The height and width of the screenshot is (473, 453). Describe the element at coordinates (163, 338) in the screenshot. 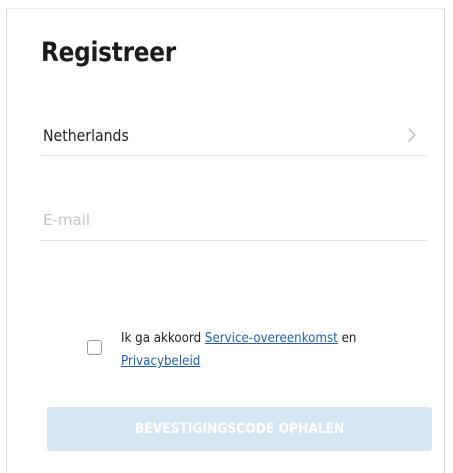

I see `agreement-text-before: Ik ga akkoord` at that location.